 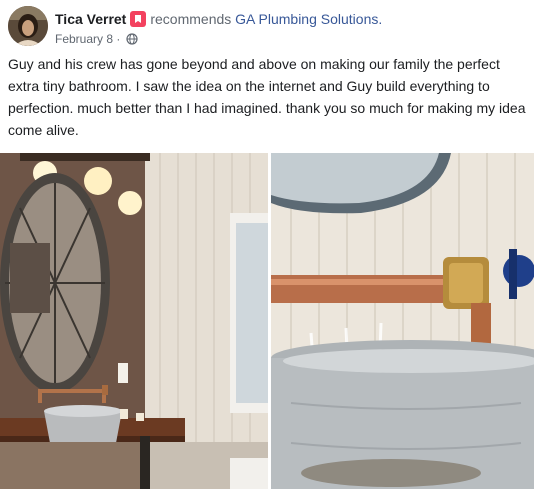 What do you see at coordinates (84, 39) in the screenshot?
I see `post-date: February 8` at bounding box center [84, 39].